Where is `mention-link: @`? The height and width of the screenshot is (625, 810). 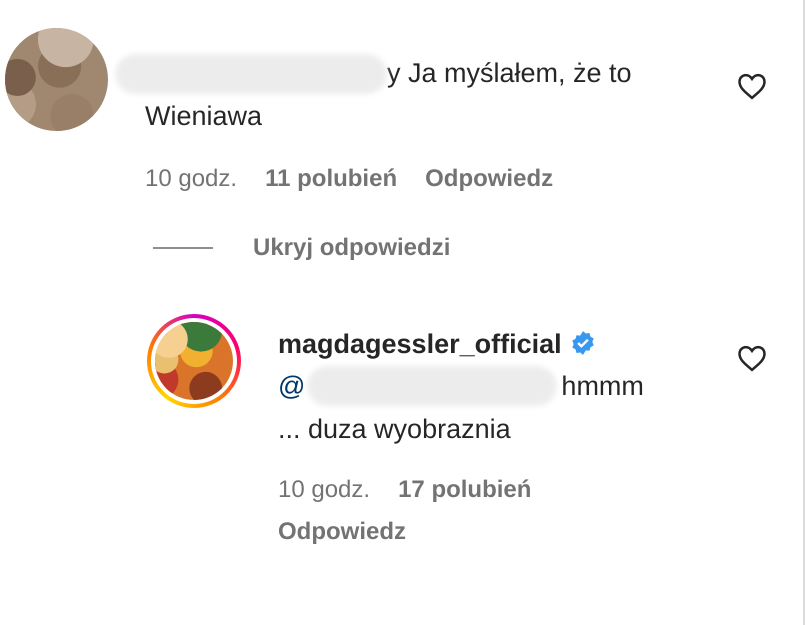
mention-link: @ is located at coordinates (292, 386).